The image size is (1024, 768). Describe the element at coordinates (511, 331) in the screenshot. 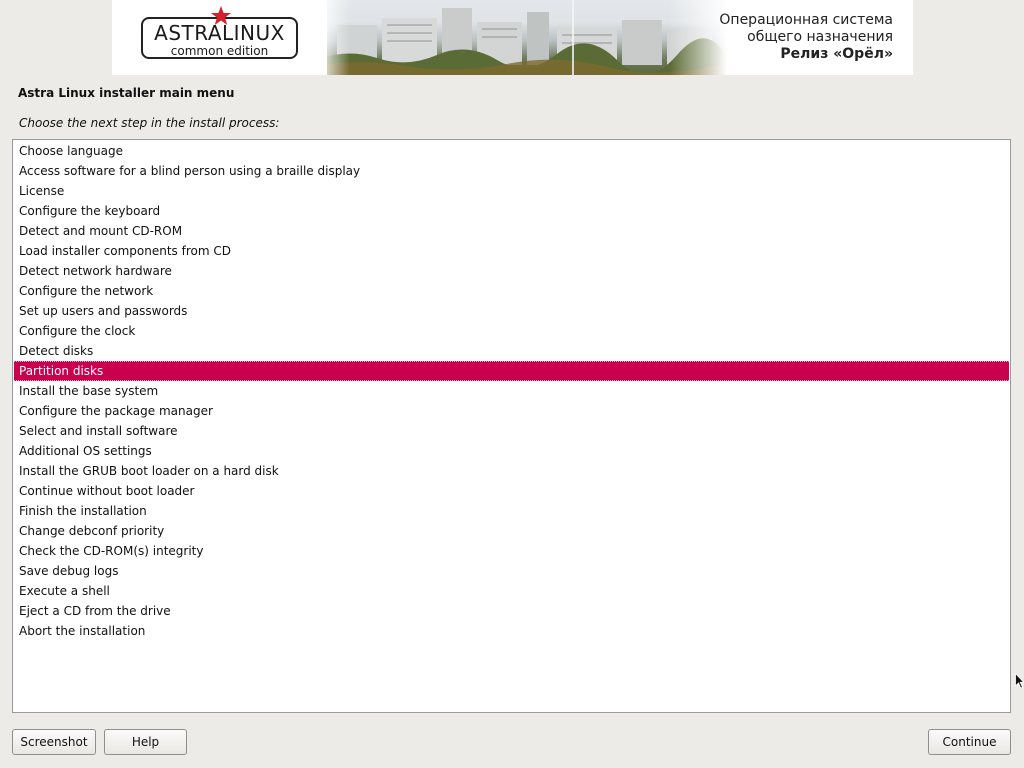

I see `menu-item: Configure the clock` at that location.